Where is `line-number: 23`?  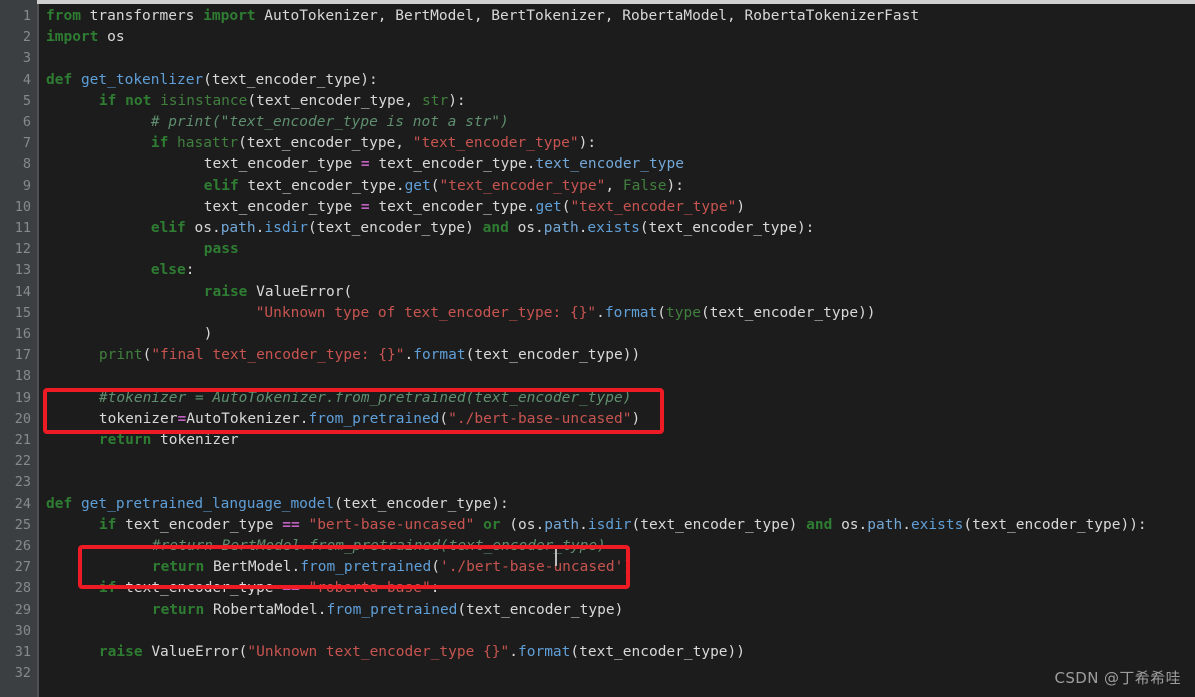 line-number: 23 is located at coordinates (22, 482).